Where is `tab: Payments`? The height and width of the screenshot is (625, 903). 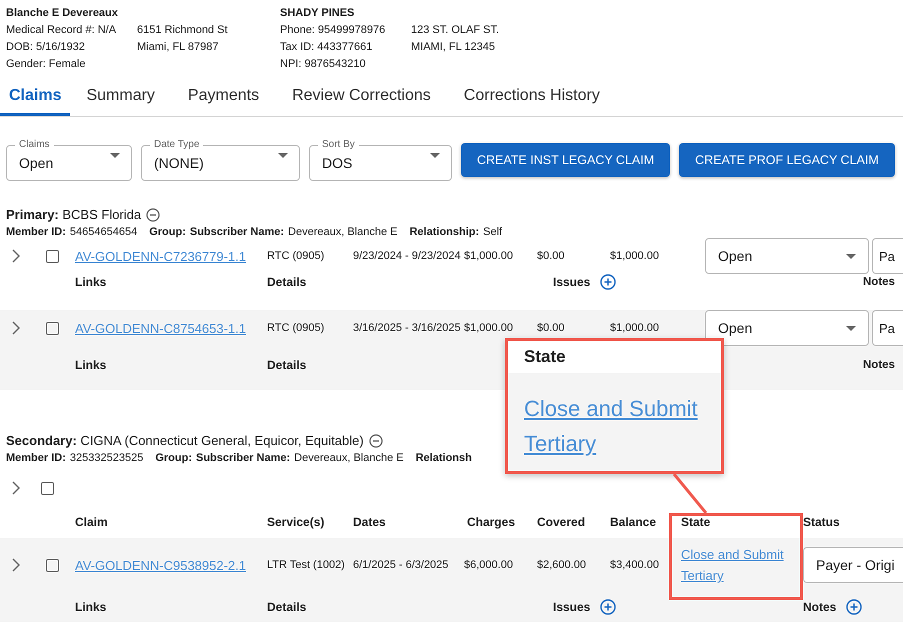 tab: Payments is located at coordinates (232, 97).